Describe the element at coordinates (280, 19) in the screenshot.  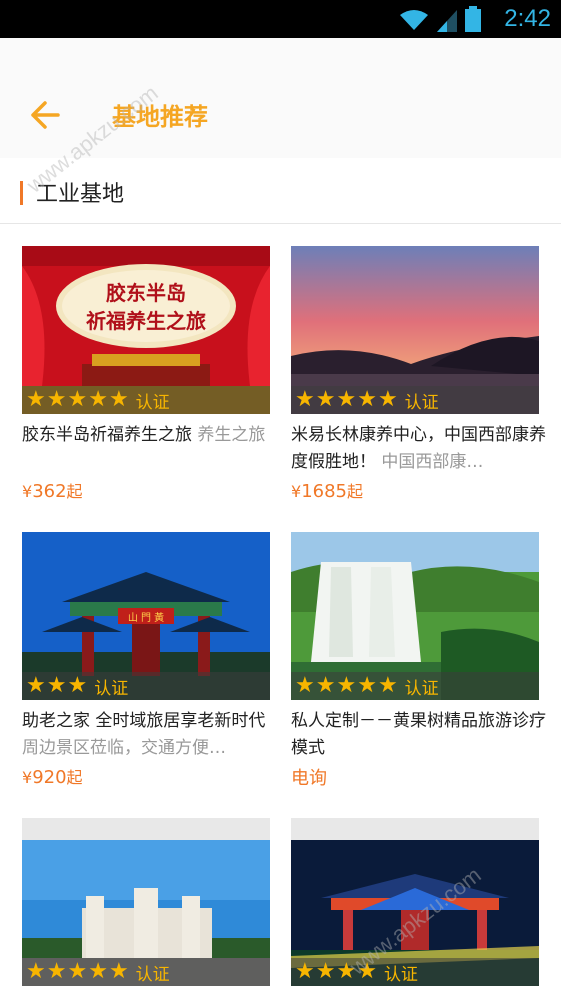
I see `status-bar: 2:42` at that location.